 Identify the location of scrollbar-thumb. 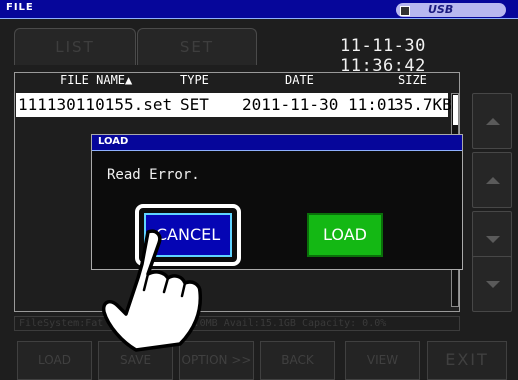
(455, 110).